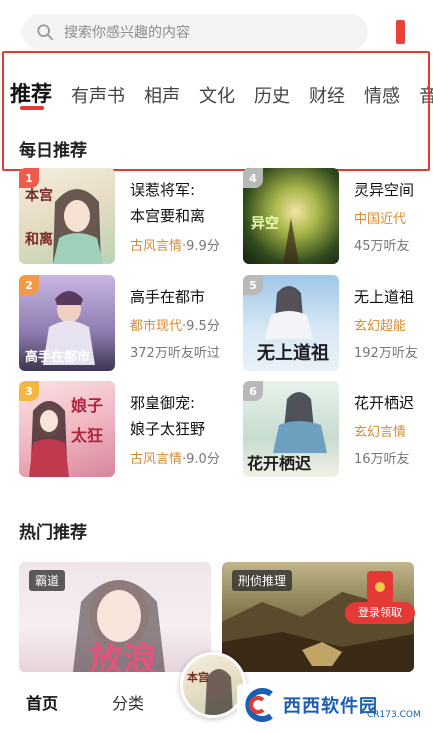  Describe the element at coordinates (293, 353) in the screenshot. I see `svg-text: 无上道祖` at that location.